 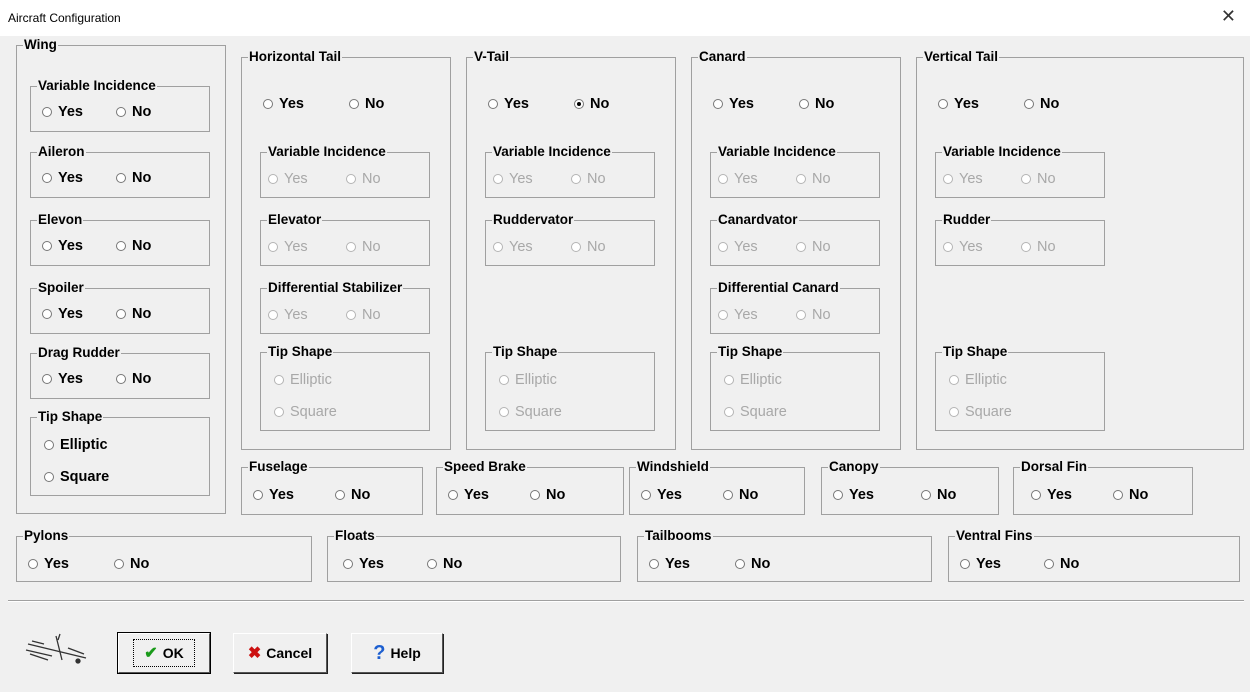 What do you see at coordinates (351, 247) in the screenshot?
I see `elevator-no-radio` at bounding box center [351, 247].